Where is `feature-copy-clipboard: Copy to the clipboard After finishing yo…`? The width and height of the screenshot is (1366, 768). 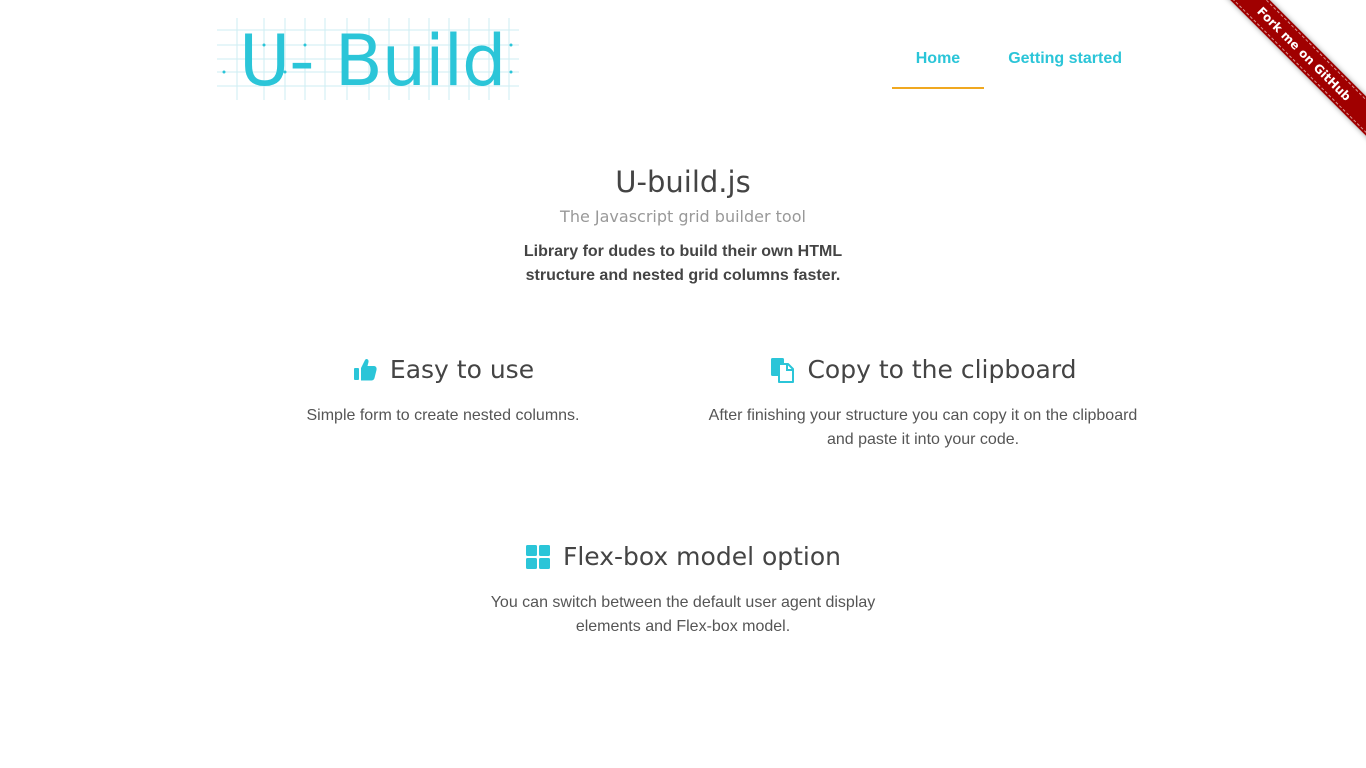 feature-copy-clipboard: Copy to the clipboard After finishing yo… is located at coordinates (923, 403).